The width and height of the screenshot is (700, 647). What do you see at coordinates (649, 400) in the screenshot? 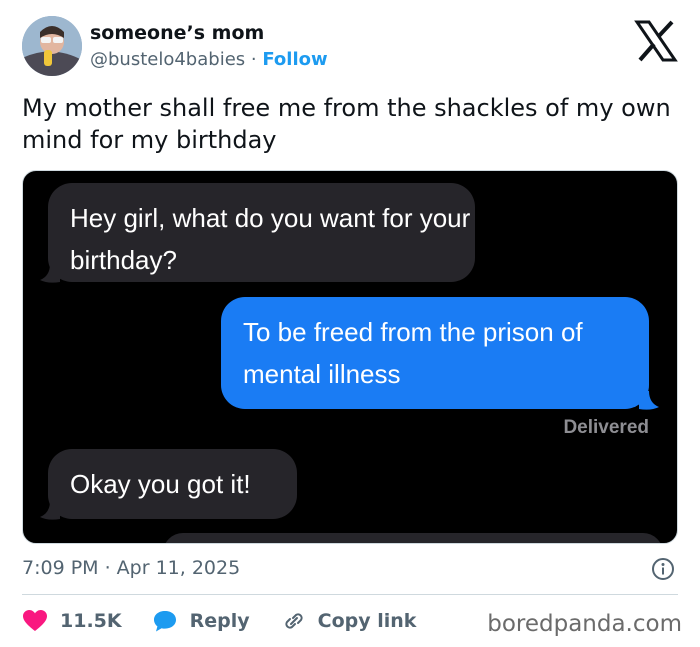
I see `outgoing-bubble-tail` at bounding box center [649, 400].